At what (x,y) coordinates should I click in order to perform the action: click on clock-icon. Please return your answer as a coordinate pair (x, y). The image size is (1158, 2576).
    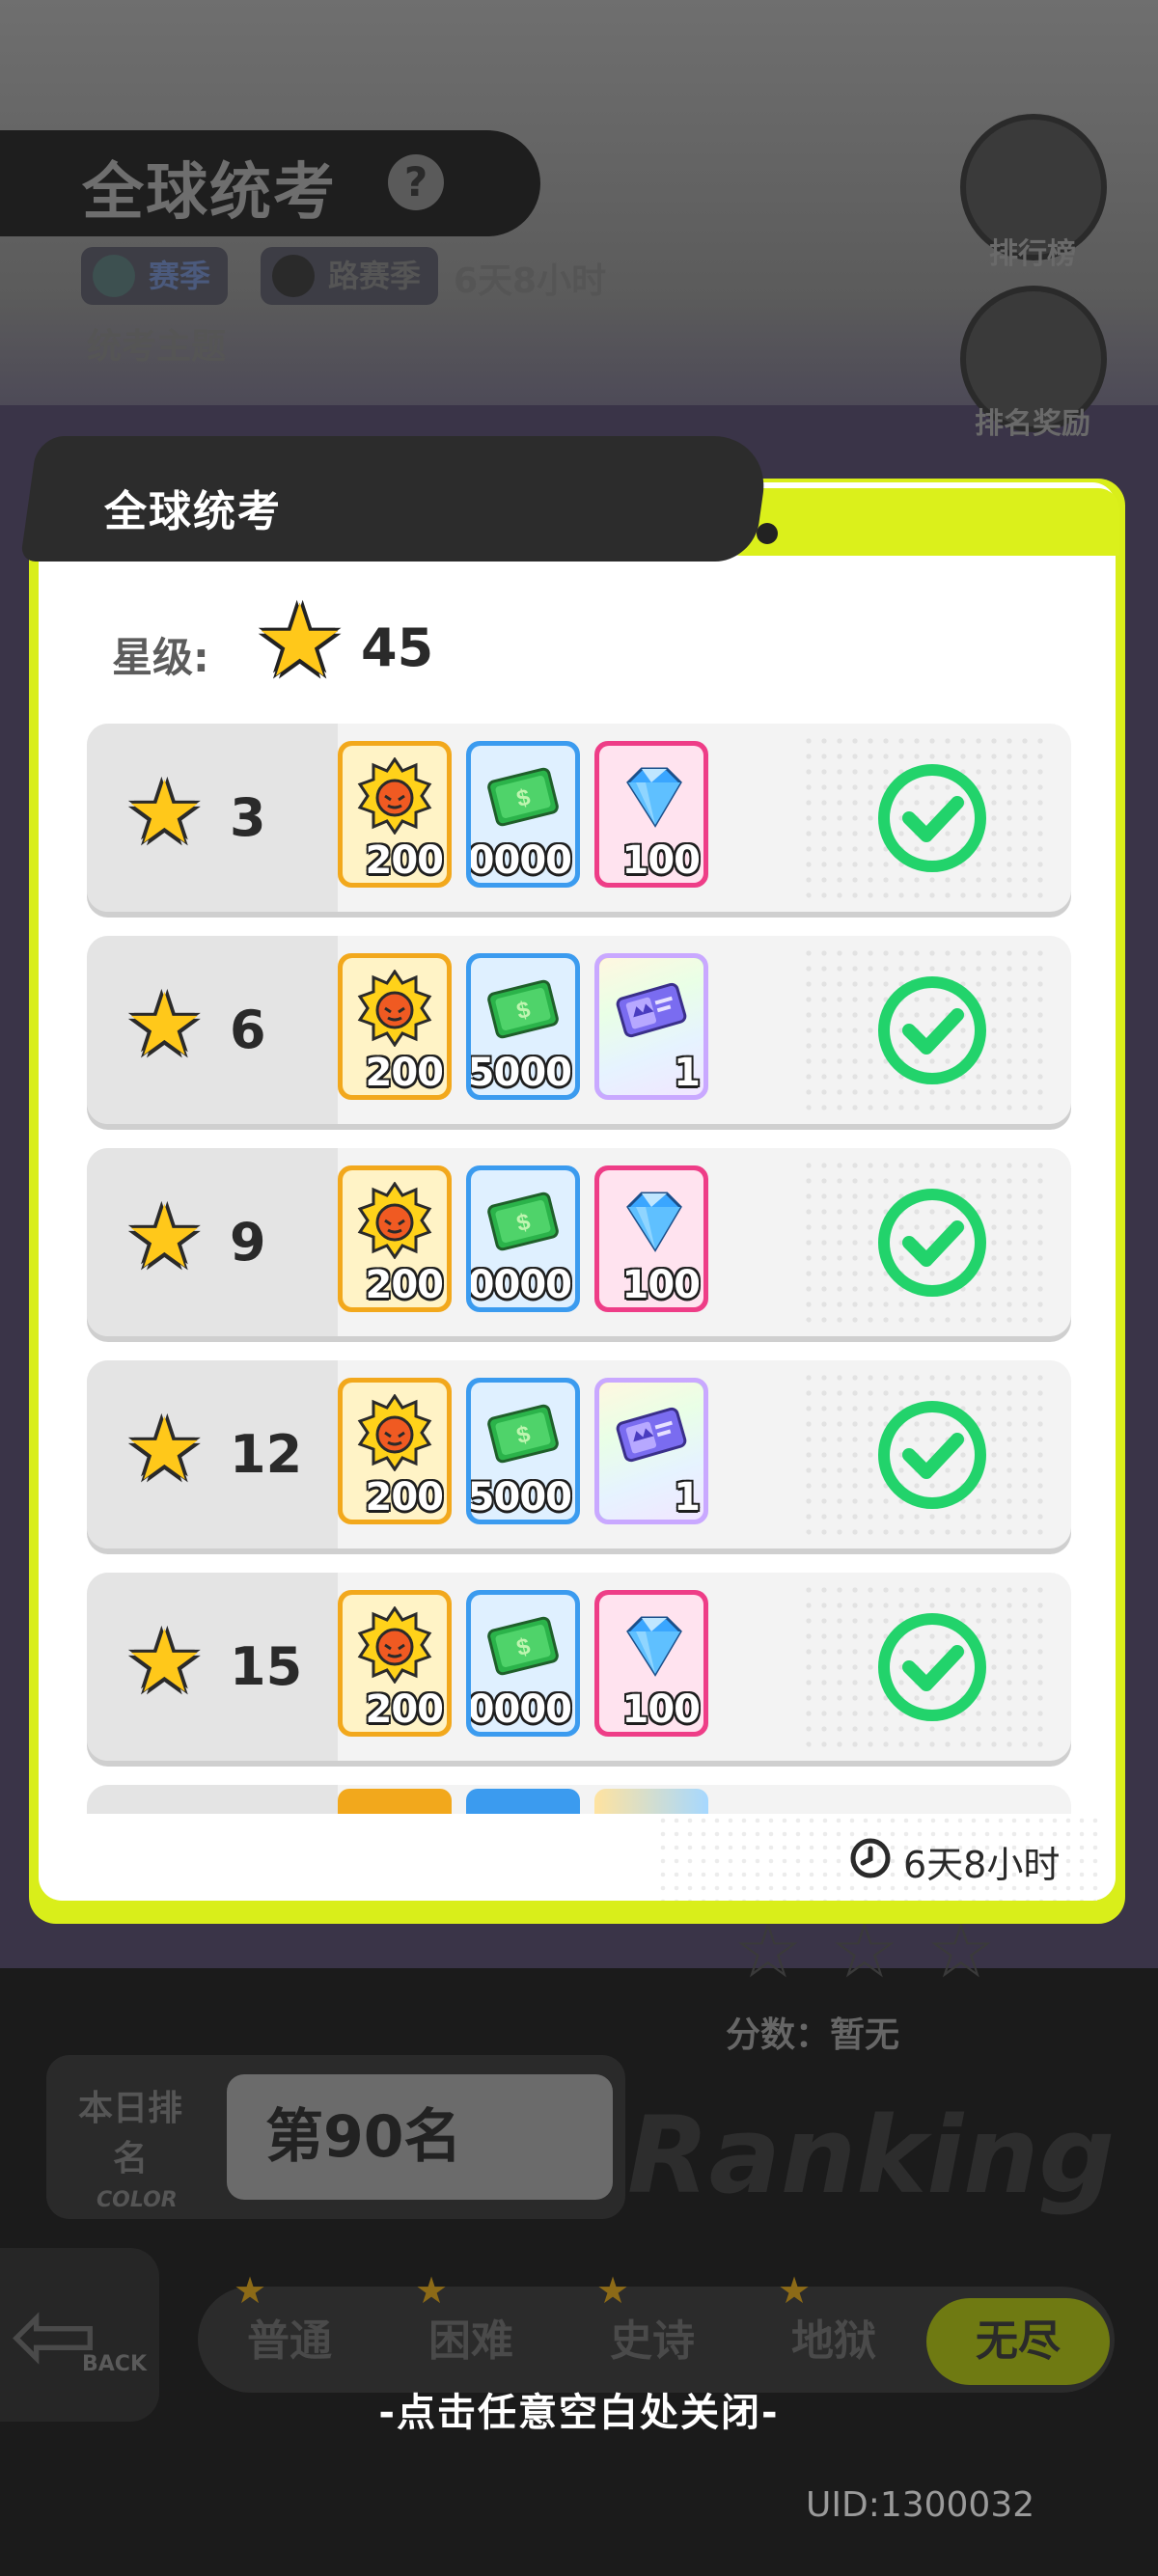
    Looking at the image, I should click on (870, 1858).